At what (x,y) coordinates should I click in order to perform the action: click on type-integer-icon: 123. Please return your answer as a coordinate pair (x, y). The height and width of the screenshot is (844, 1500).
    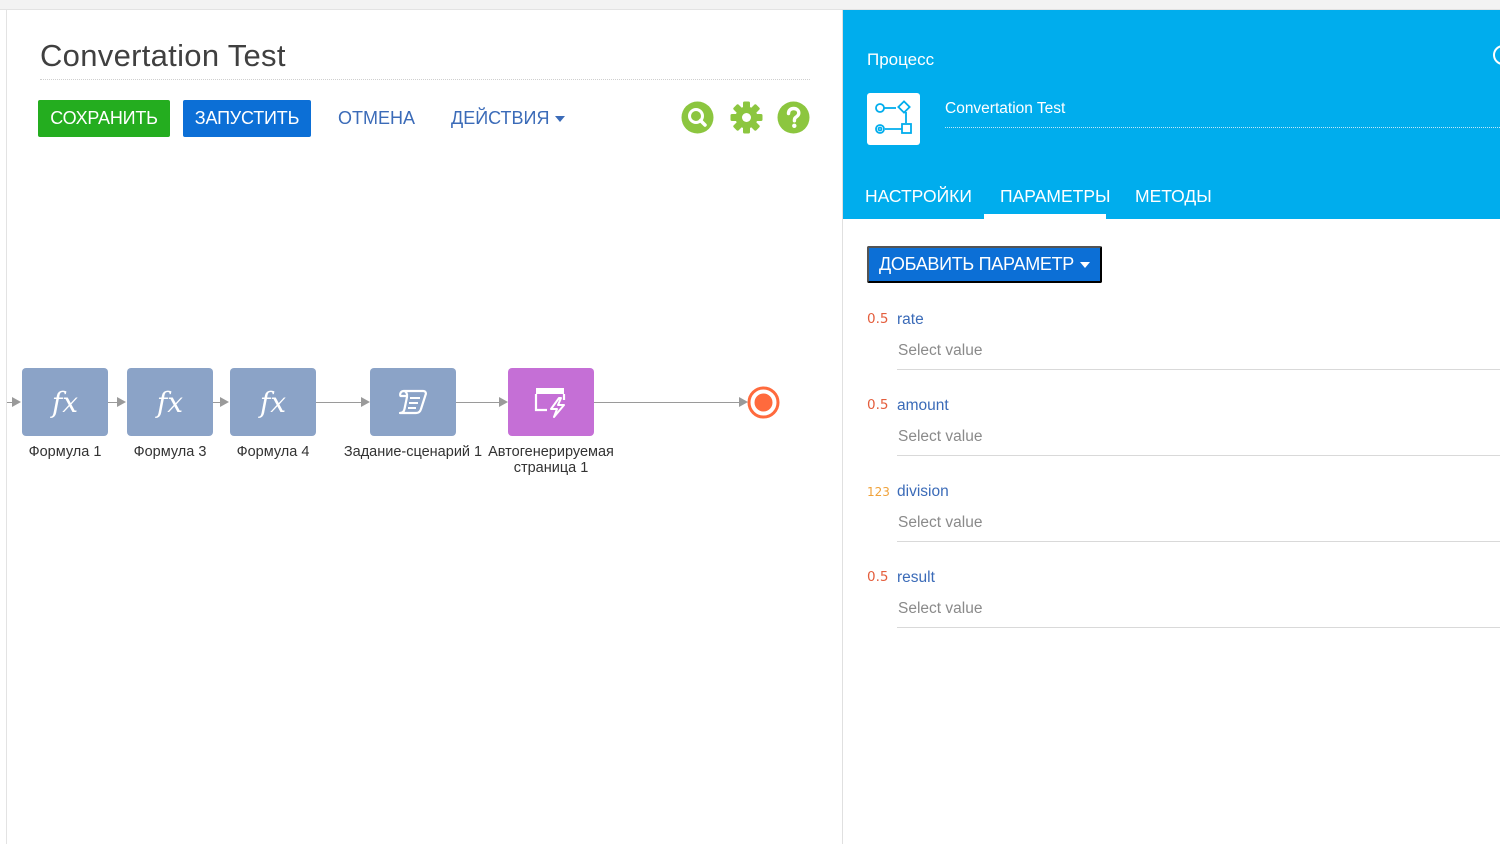
    Looking at the image, I should click on (878, 492).